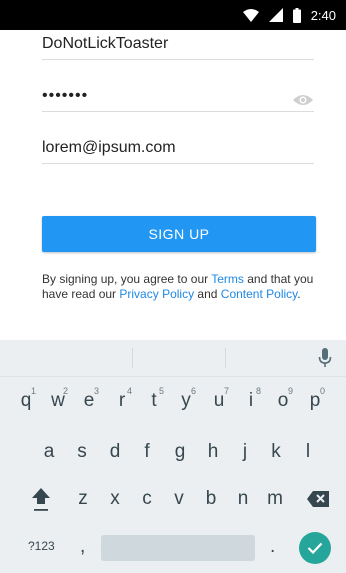  What do you see at coordinates (275, 15) in the screenshot?
I see `signal-icon` at bounding box center [275, 15].